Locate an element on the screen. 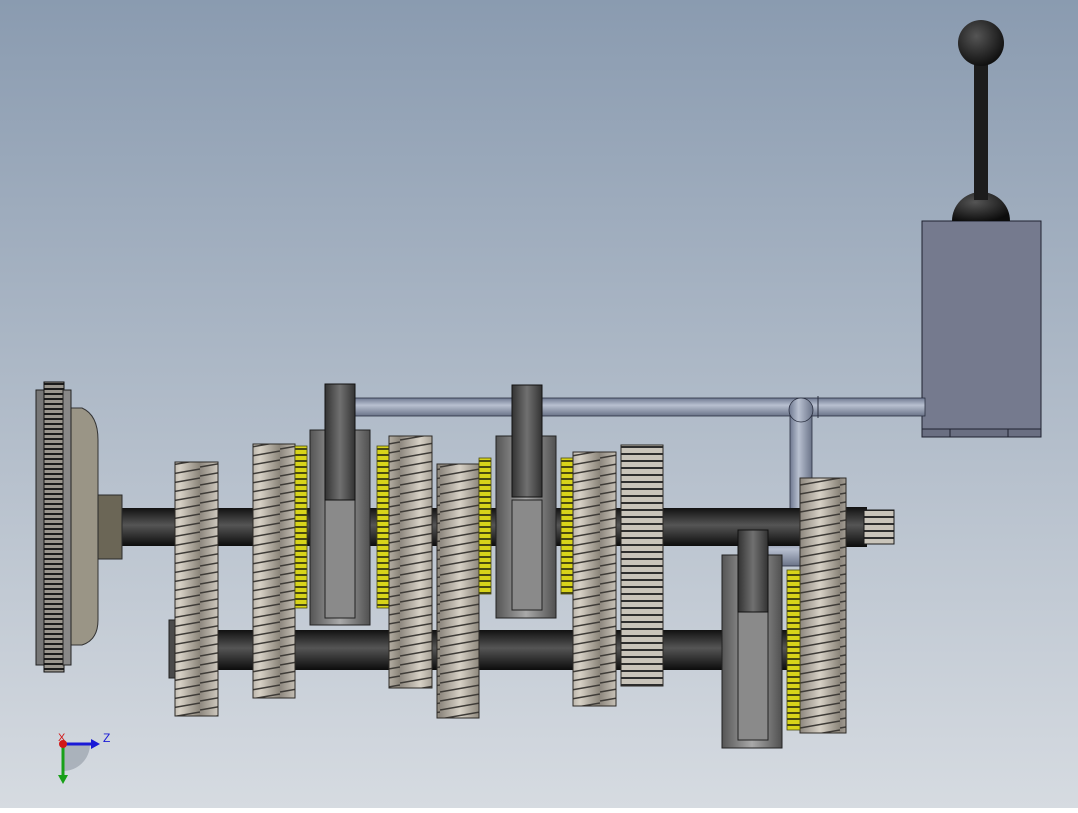  shifter-housing is located at coordinates (981, 329).